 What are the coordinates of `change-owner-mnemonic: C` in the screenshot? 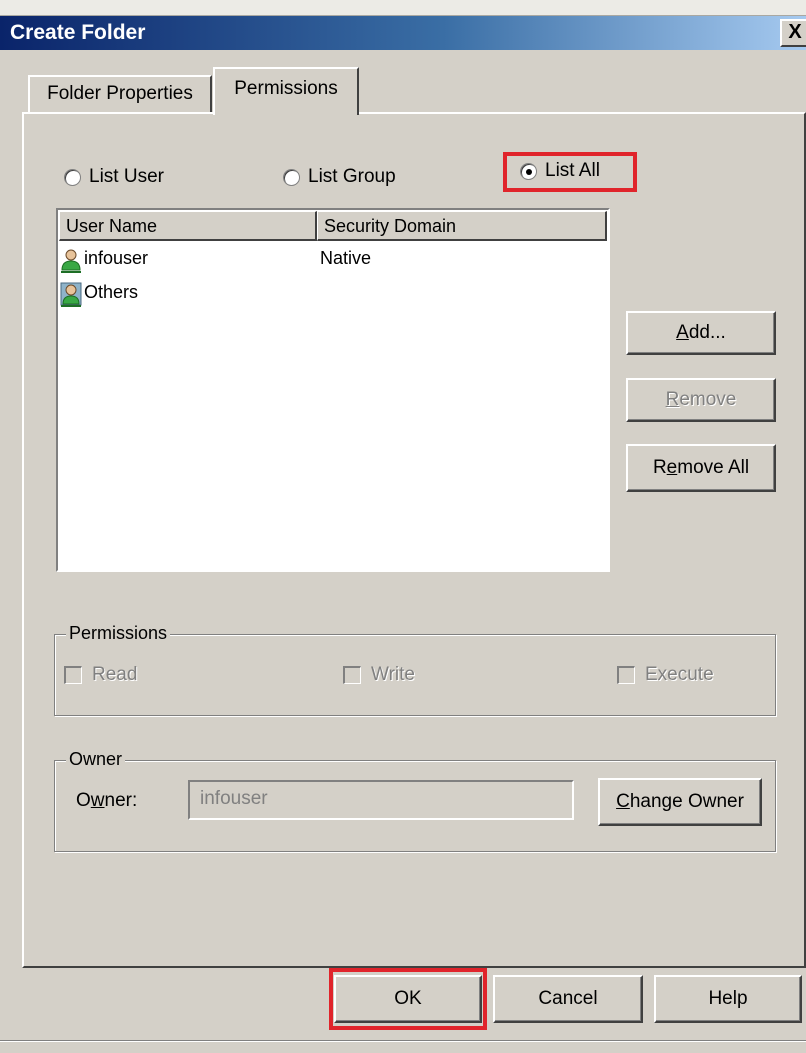 It's located at (623, 801).